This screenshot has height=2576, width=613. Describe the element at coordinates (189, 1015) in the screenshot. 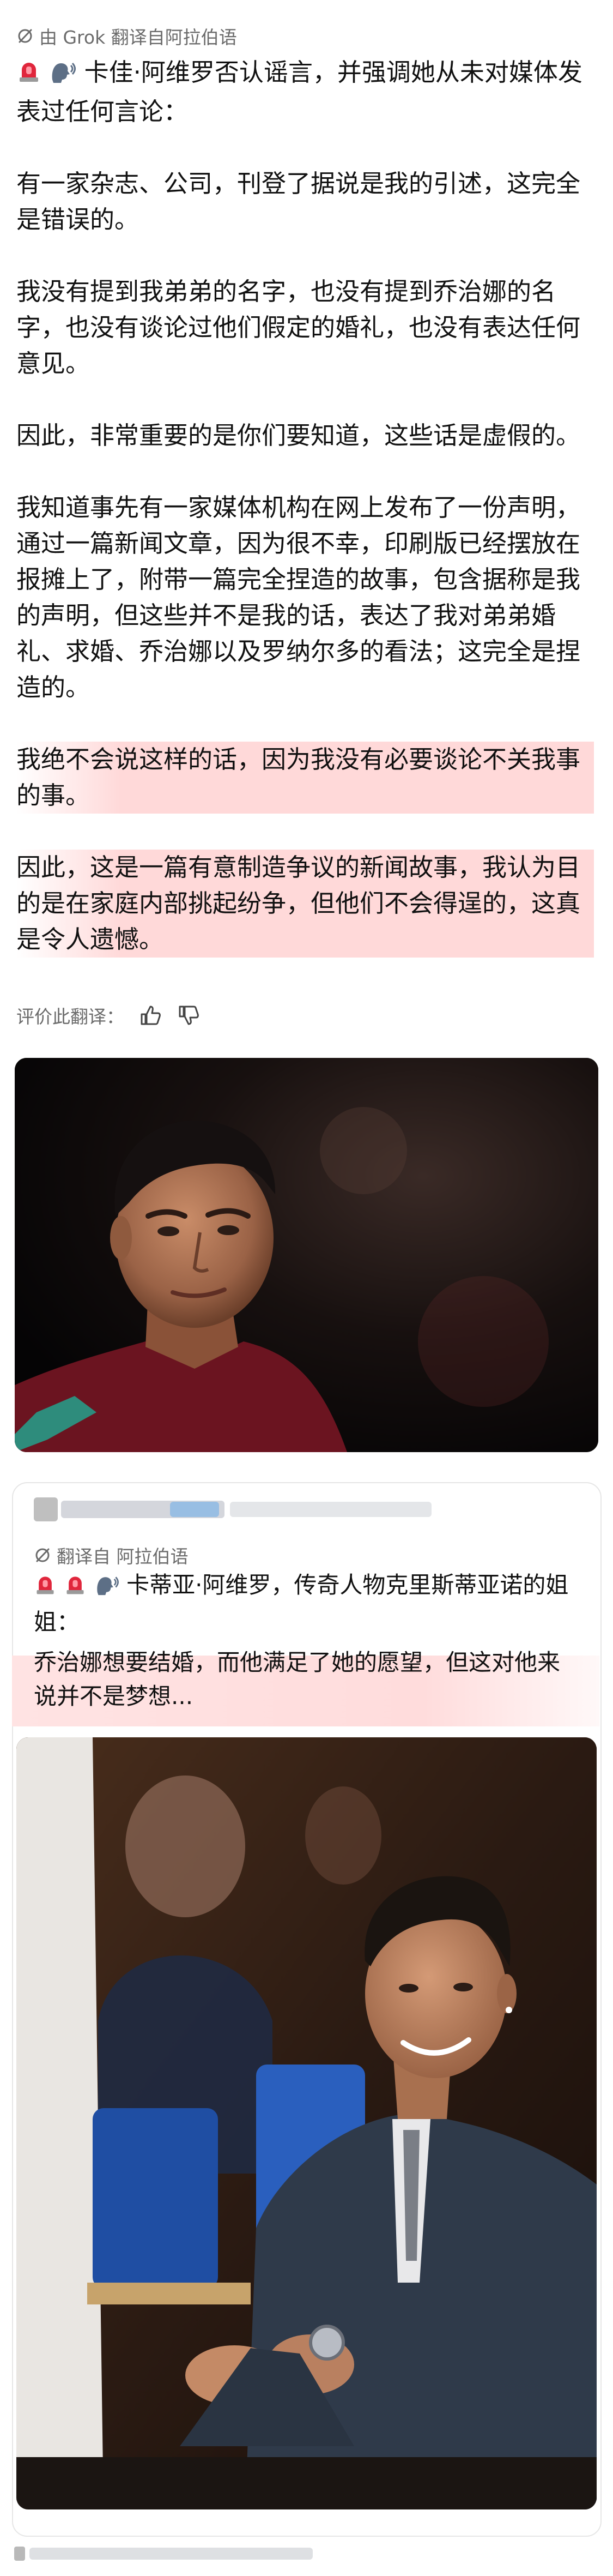

I see `thumbs-down-icon` at that location.